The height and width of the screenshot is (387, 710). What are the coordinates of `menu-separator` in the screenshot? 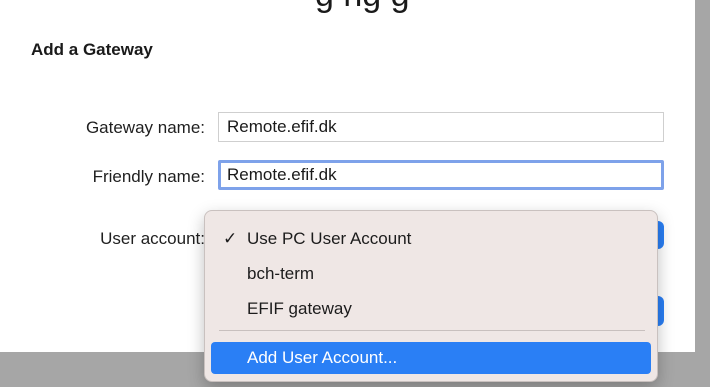 It's located at (432, 330).